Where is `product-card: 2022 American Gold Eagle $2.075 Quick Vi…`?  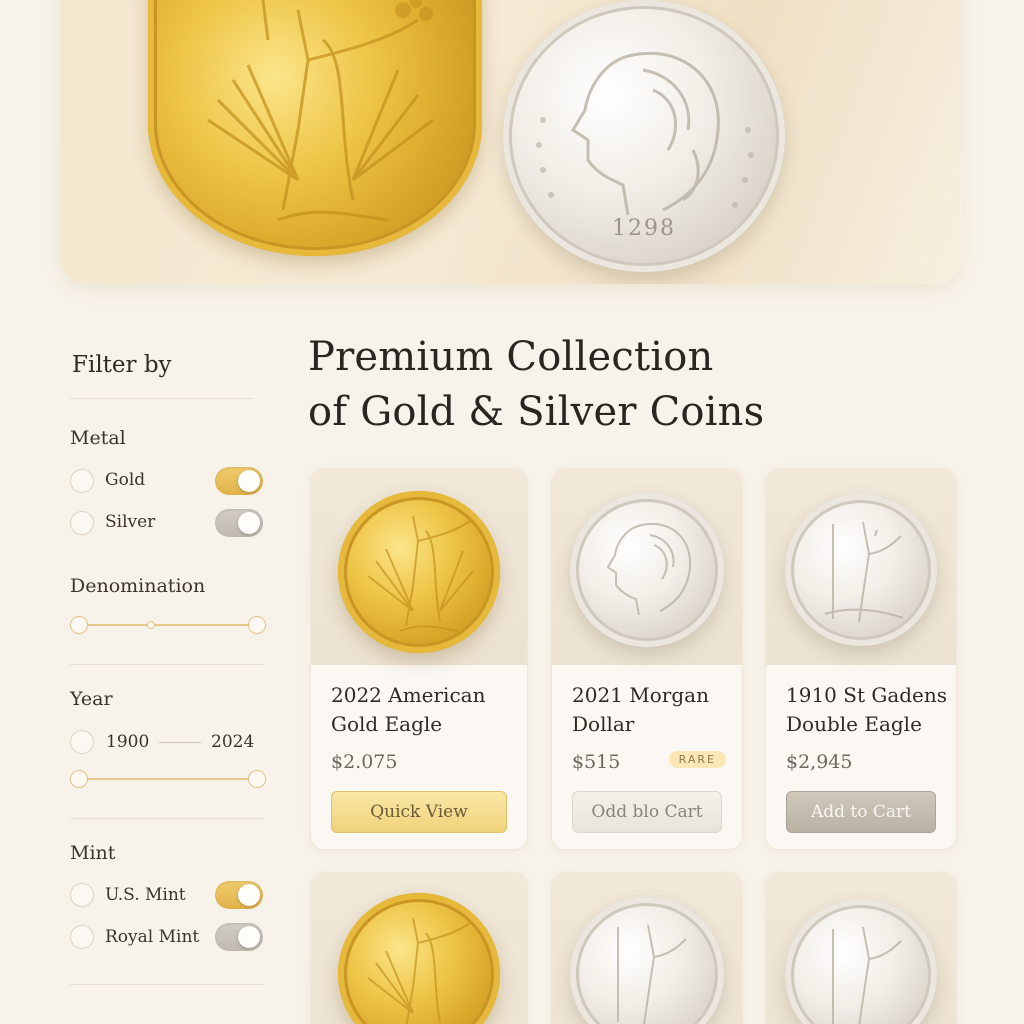
product-card: 2022 American Gold Eagle $2.075 Quick Vi… is located at coordinates (419, 659).